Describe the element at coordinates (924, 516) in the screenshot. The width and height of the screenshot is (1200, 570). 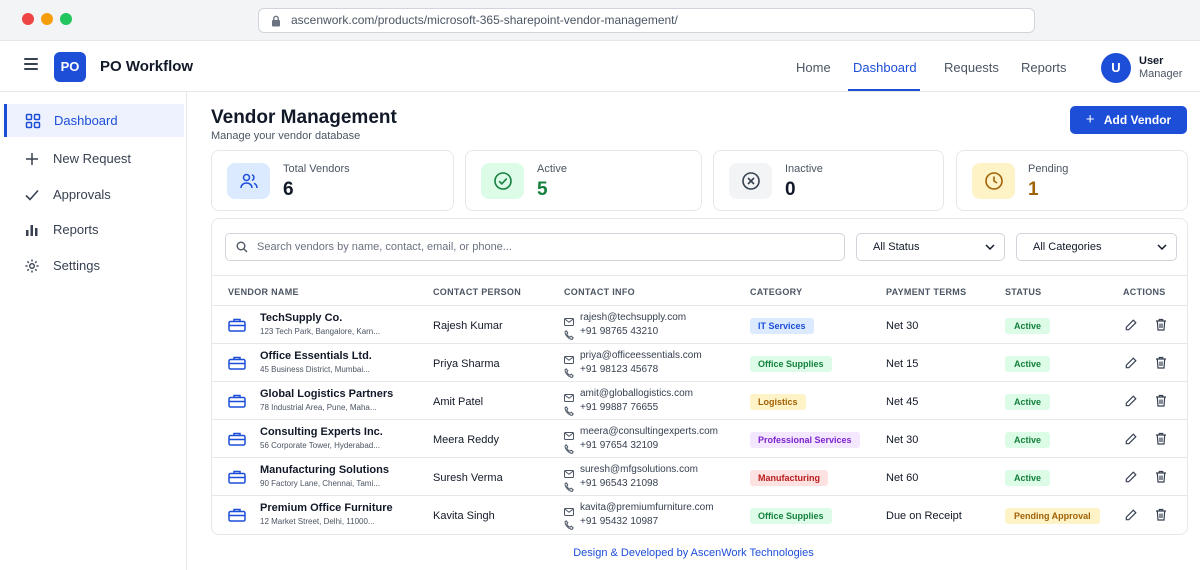
I see `payment-terms: Due on Receipt` at that location.